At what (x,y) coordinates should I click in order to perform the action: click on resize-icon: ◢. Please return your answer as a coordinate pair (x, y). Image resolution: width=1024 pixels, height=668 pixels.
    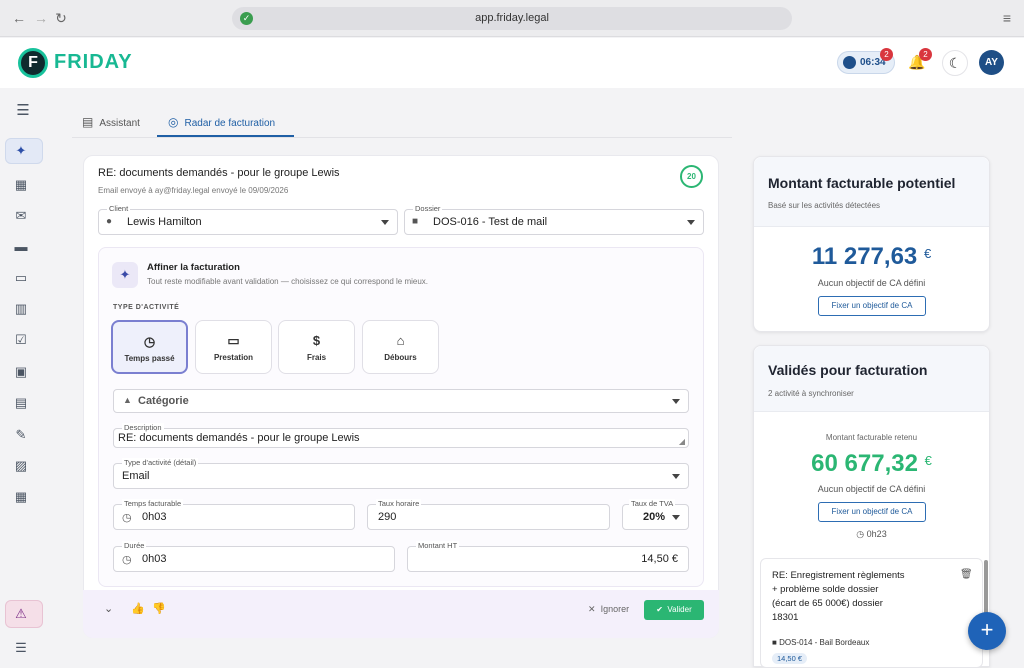
    Looking at the image, I should click on (682, 441).